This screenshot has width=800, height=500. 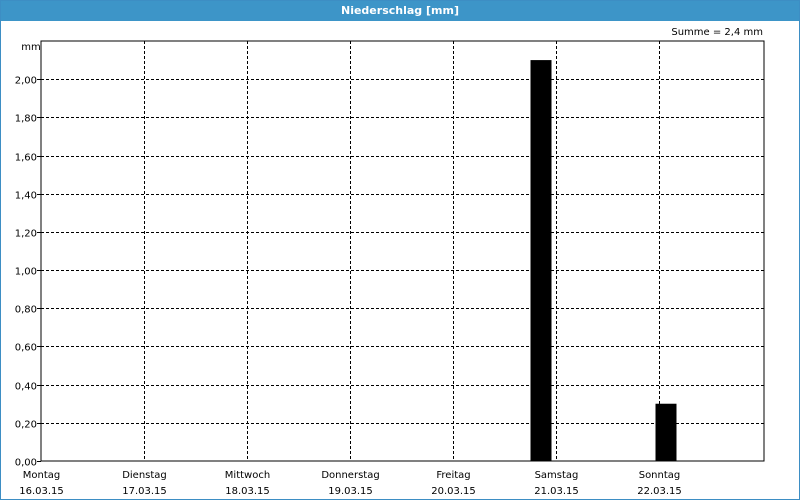 What do you see at coordinates (26, 387) in the screenshot?
I see `y-tick-label: 0,40` at bounding box center [26, 387].